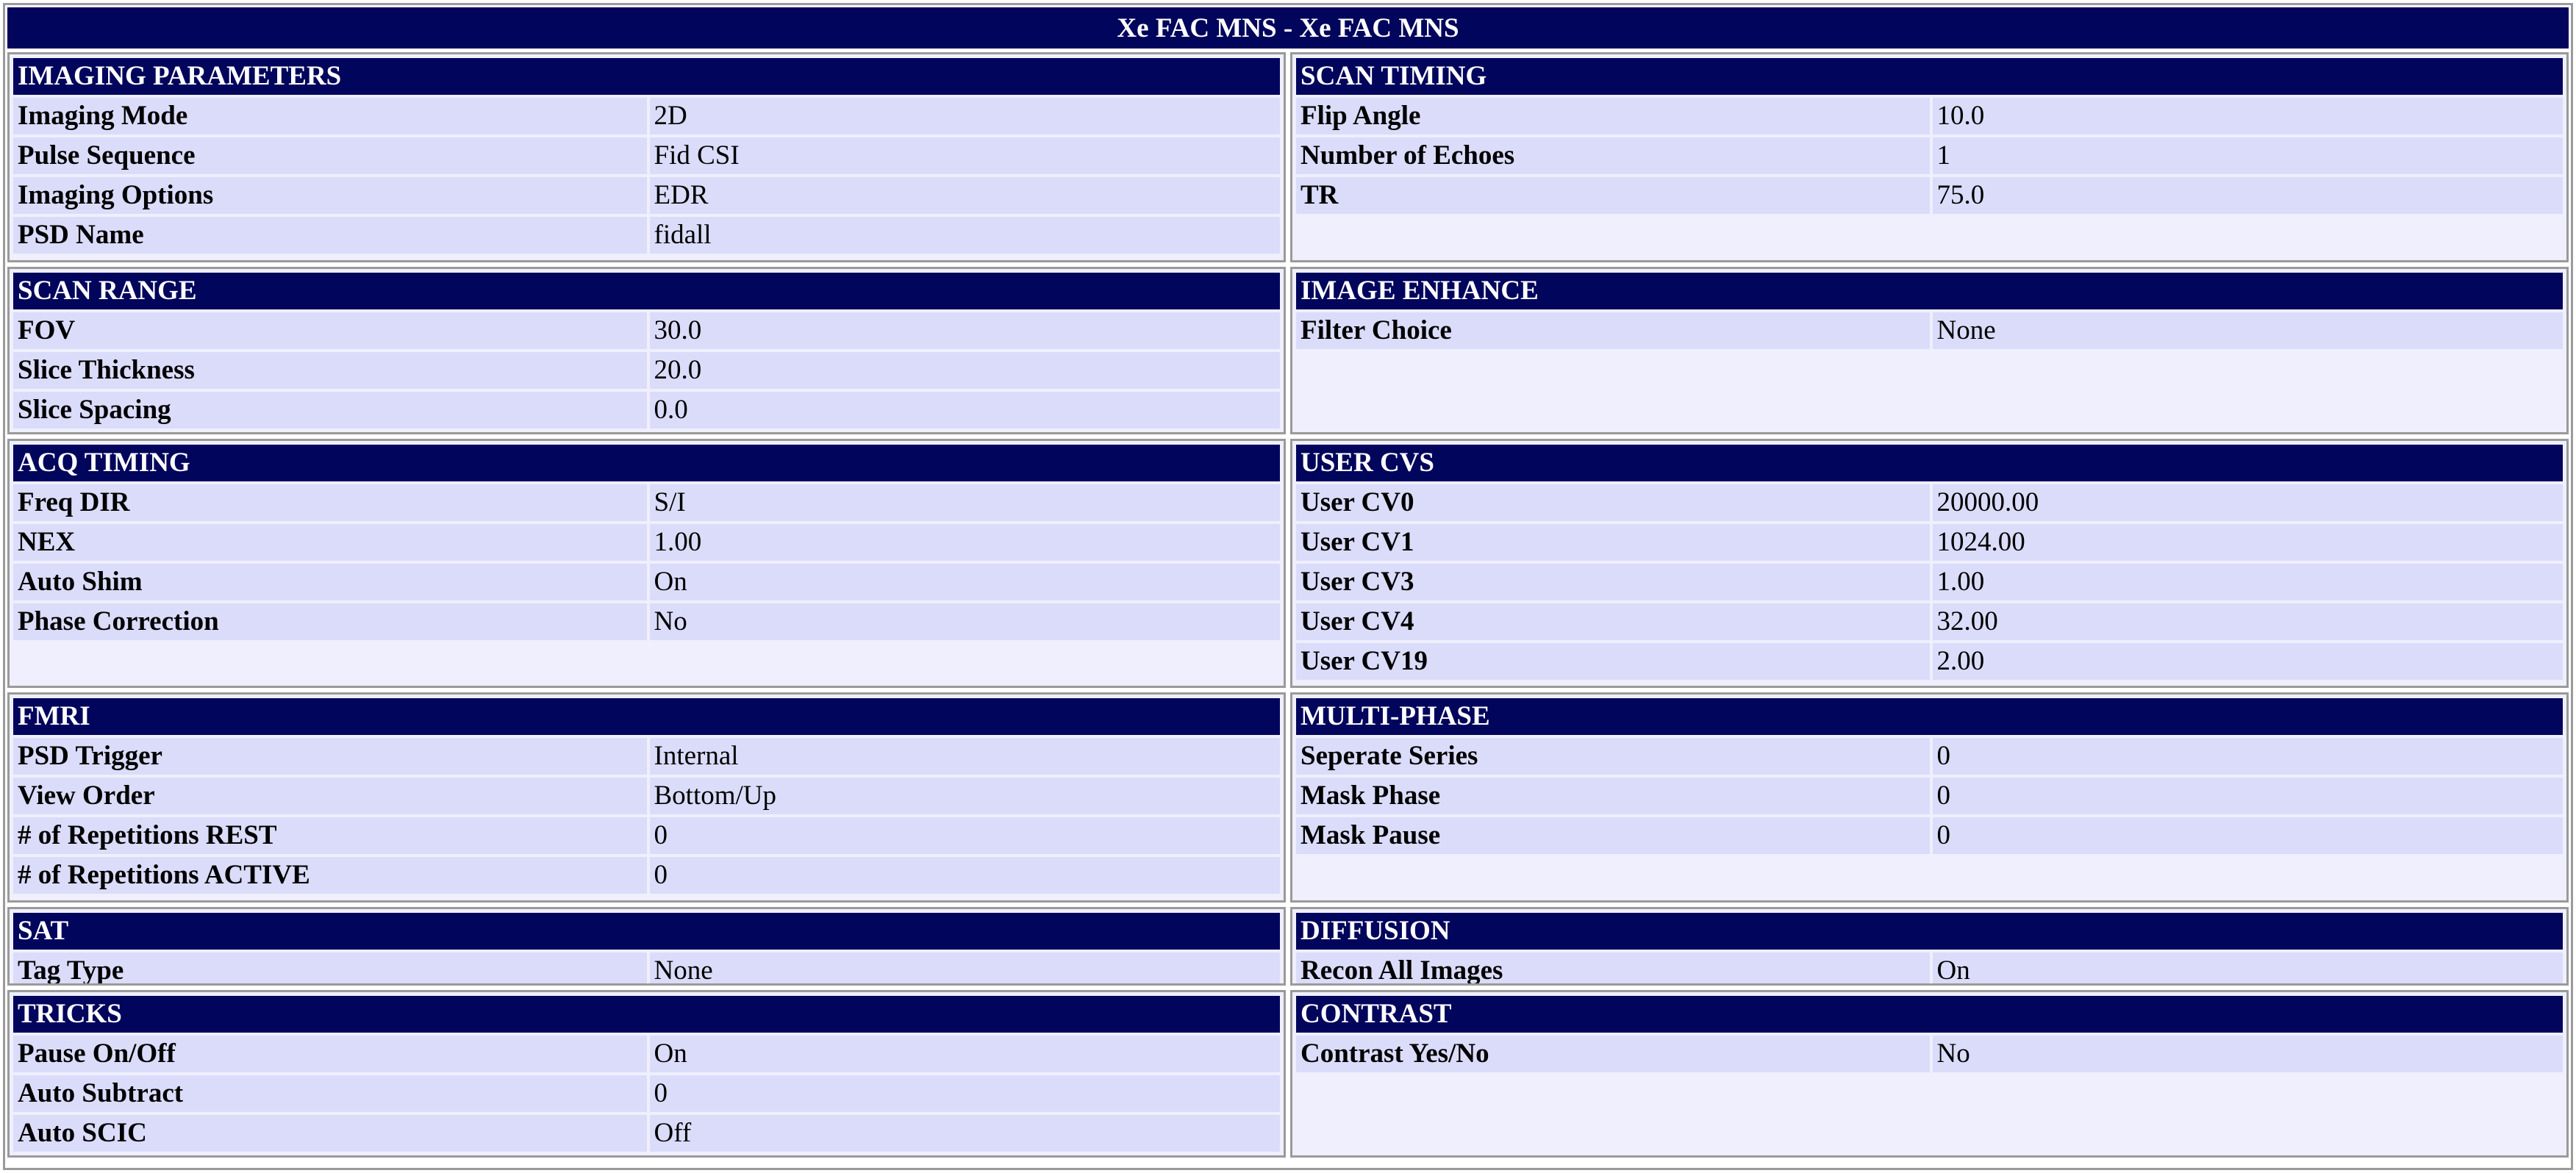 The width and height of the screenshot is (2576, 1173). What do you see at coordinates (964, 756) in the screenshot?
I see `param-value: Internal` at bounding box center [964, 756].